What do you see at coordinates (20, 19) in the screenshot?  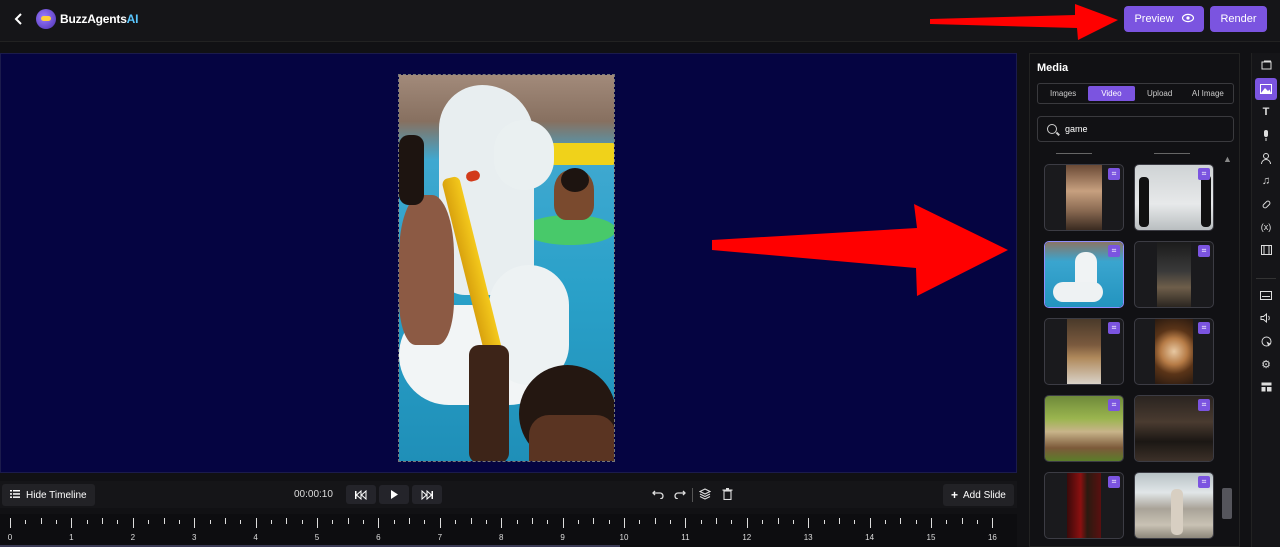 I see `back-arrow-icon` at bounding box center [20, 19].